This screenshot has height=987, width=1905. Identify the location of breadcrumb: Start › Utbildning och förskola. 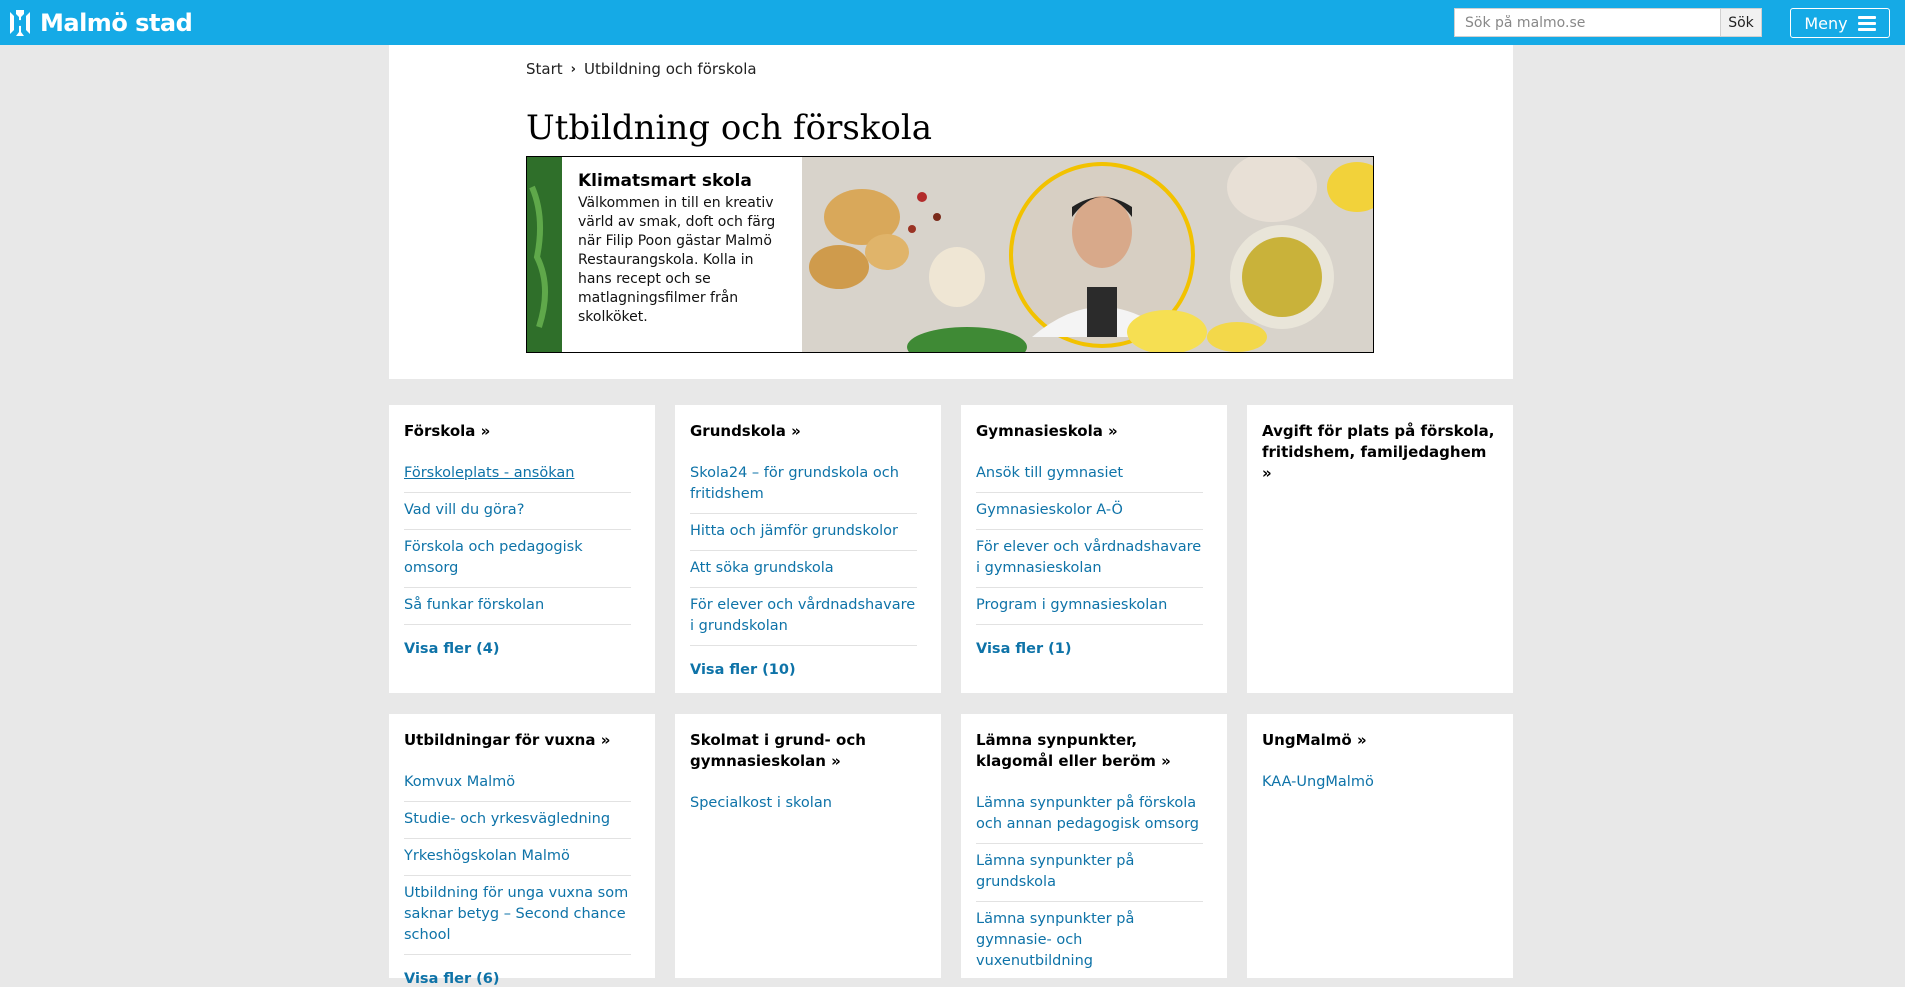
(641, 69).